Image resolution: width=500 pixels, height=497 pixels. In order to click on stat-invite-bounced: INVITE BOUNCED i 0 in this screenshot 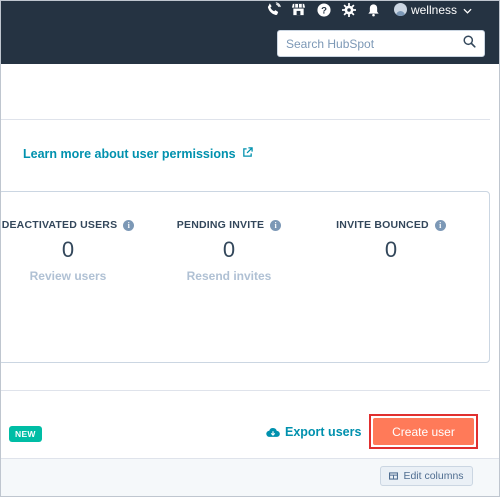, I will do `click(391, 240)`.